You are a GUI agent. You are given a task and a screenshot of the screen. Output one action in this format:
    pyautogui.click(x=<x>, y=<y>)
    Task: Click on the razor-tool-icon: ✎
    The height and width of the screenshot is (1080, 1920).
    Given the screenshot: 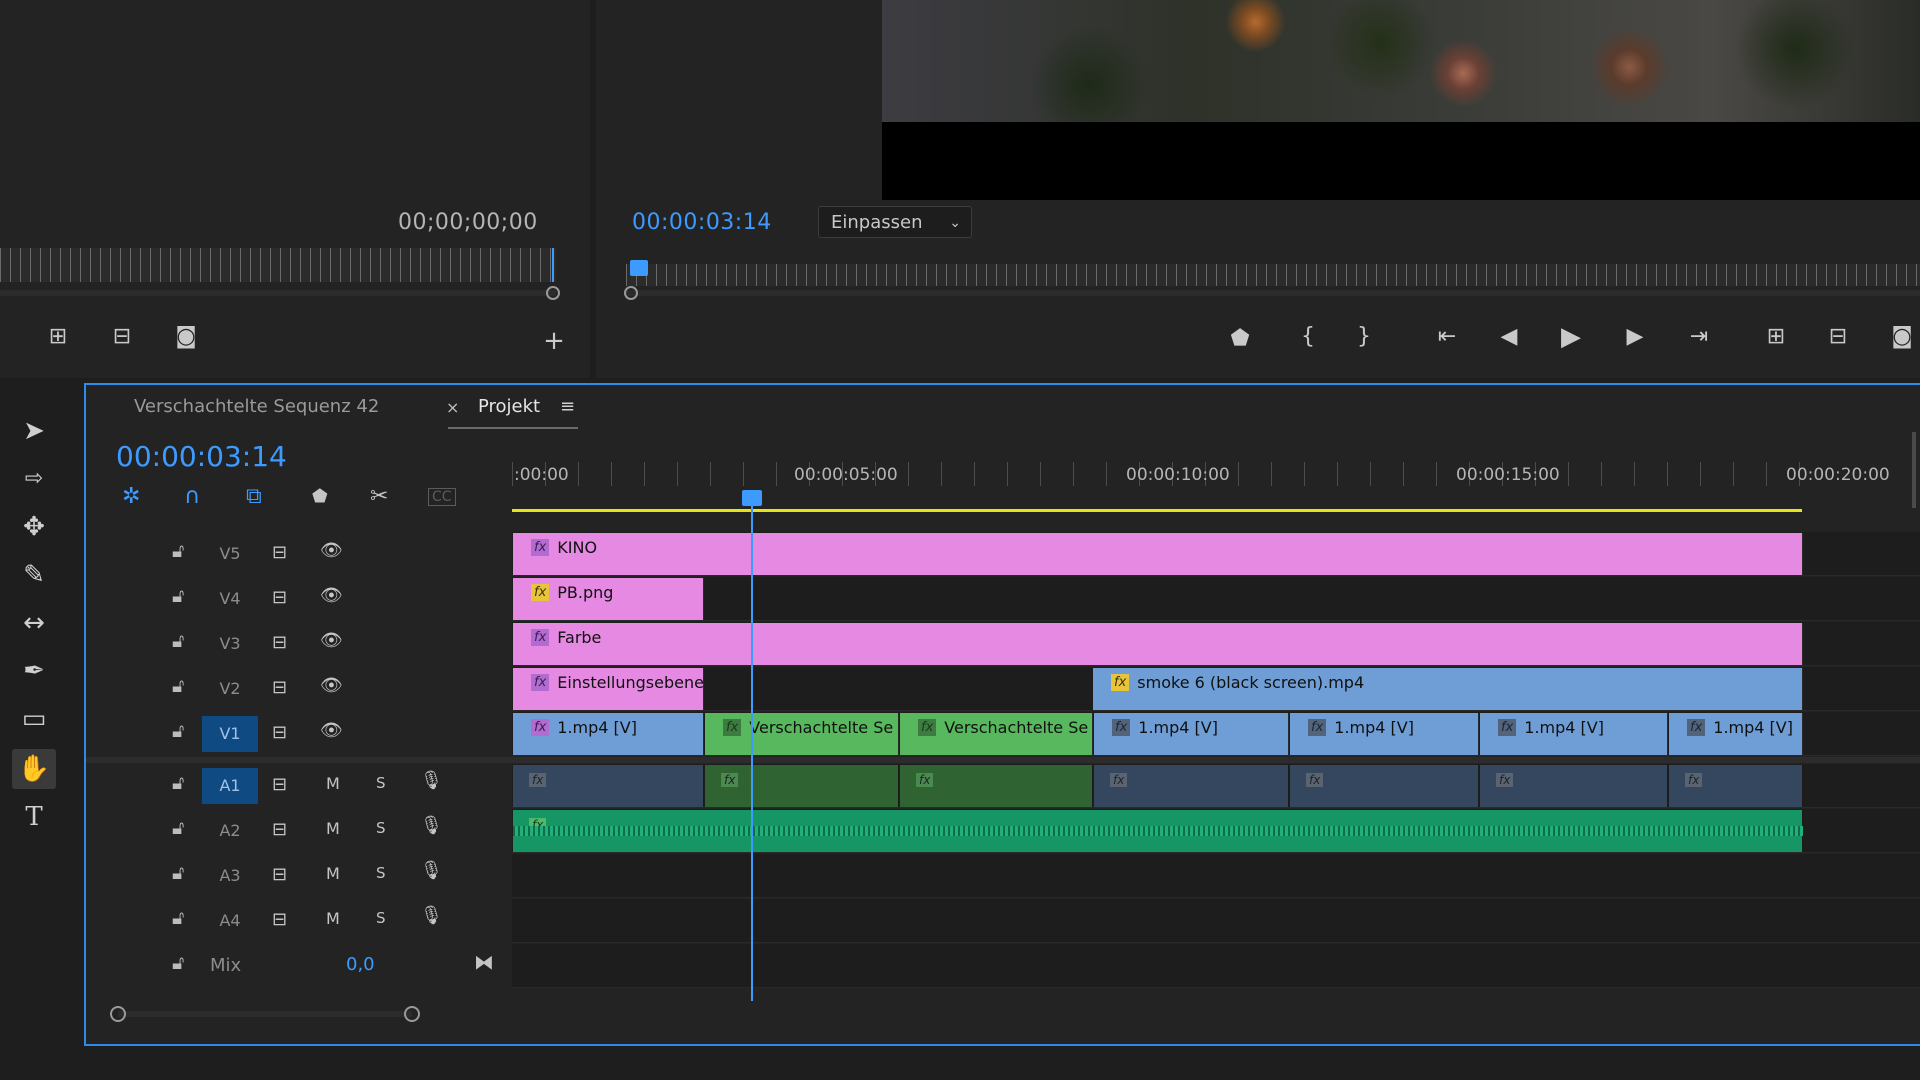 What is the action you would take?
    pyautogui.click(x=34, y=575)
    